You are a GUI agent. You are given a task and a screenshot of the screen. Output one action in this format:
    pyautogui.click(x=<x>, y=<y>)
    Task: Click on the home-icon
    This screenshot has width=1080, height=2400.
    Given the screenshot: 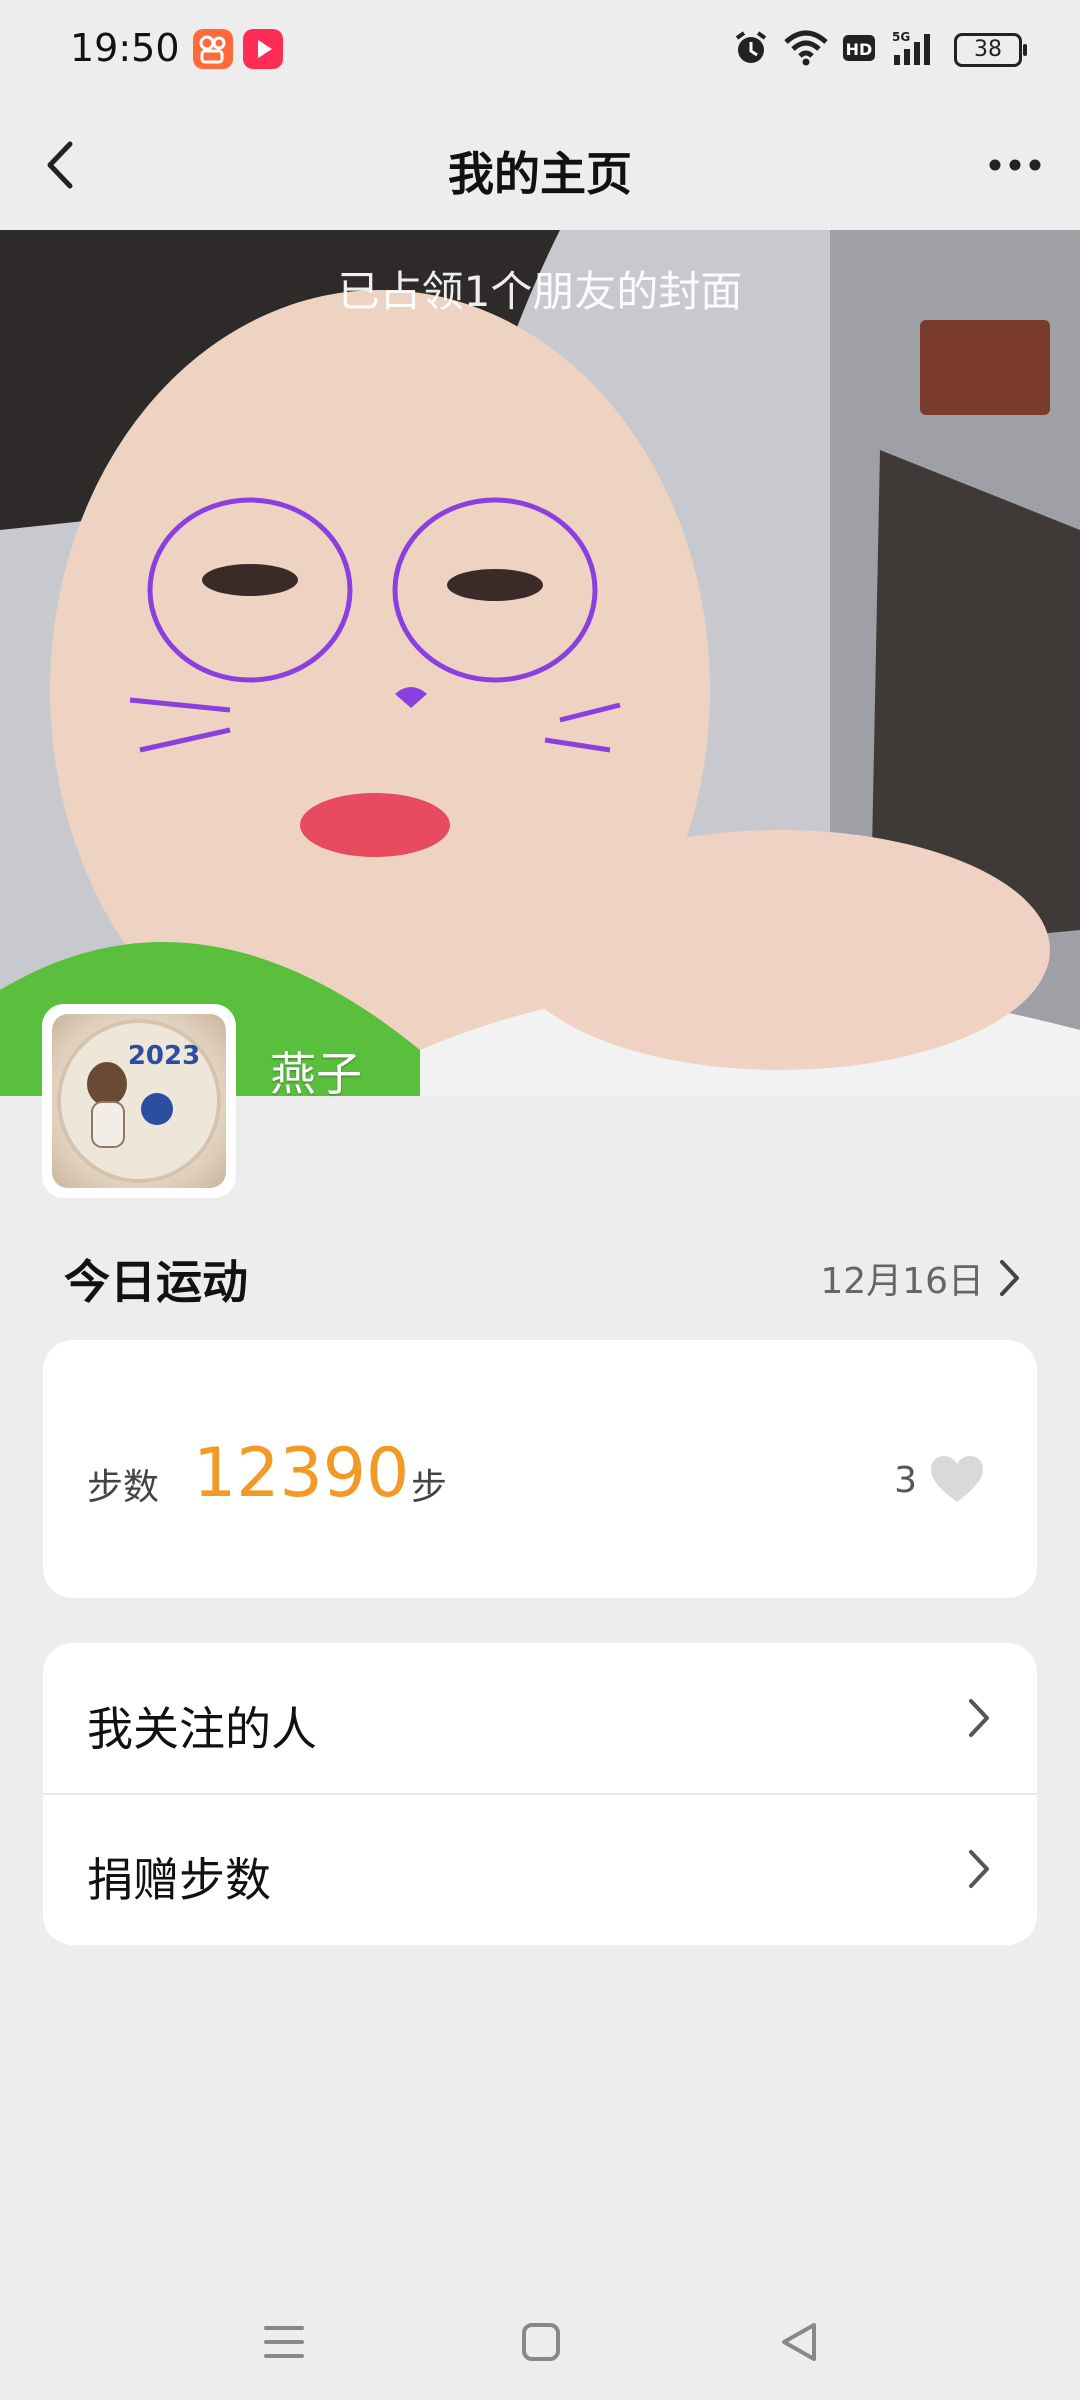 What is the action you would take?
    pyautogui.click(x=541, y=2342)
    